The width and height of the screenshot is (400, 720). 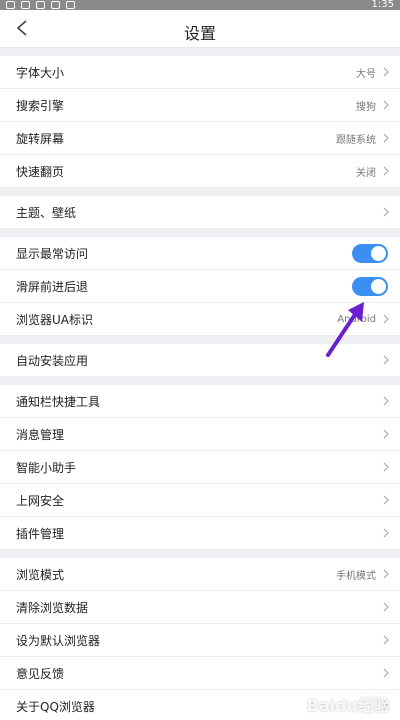 What do you see at coordinates (55, 5) in the screenshot?
I see `qq-browser-icon` at bounding box center [55, 5].